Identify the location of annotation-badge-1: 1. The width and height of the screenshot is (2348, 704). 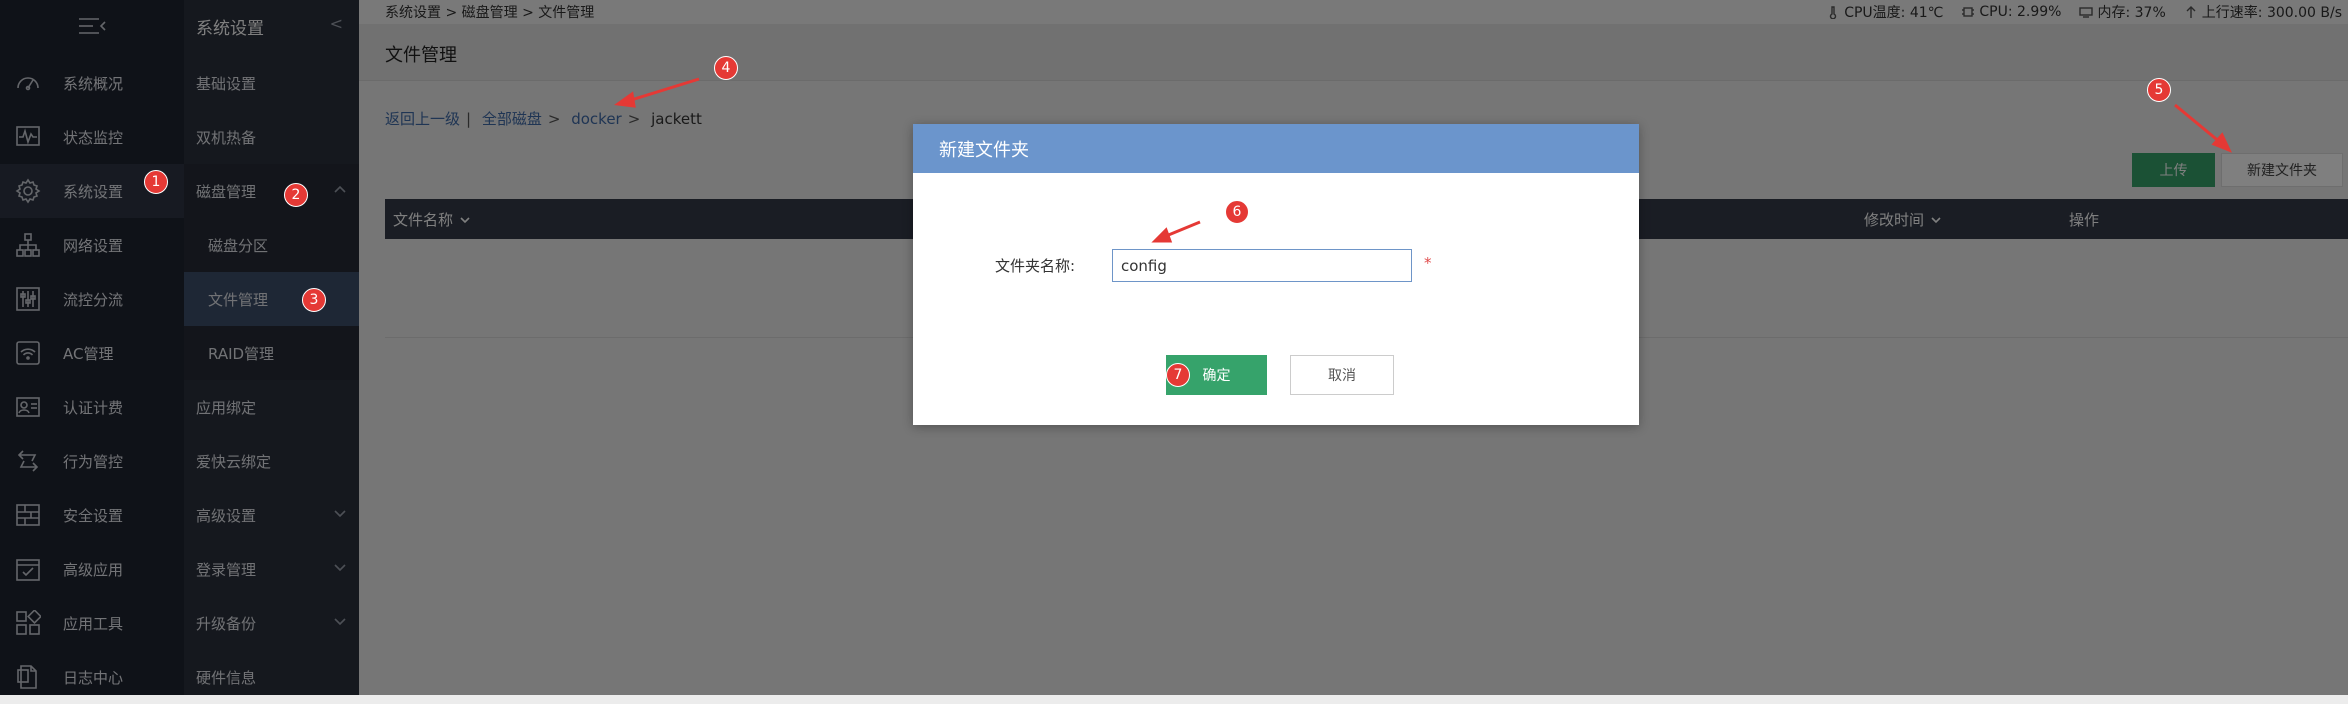
(156, 182).